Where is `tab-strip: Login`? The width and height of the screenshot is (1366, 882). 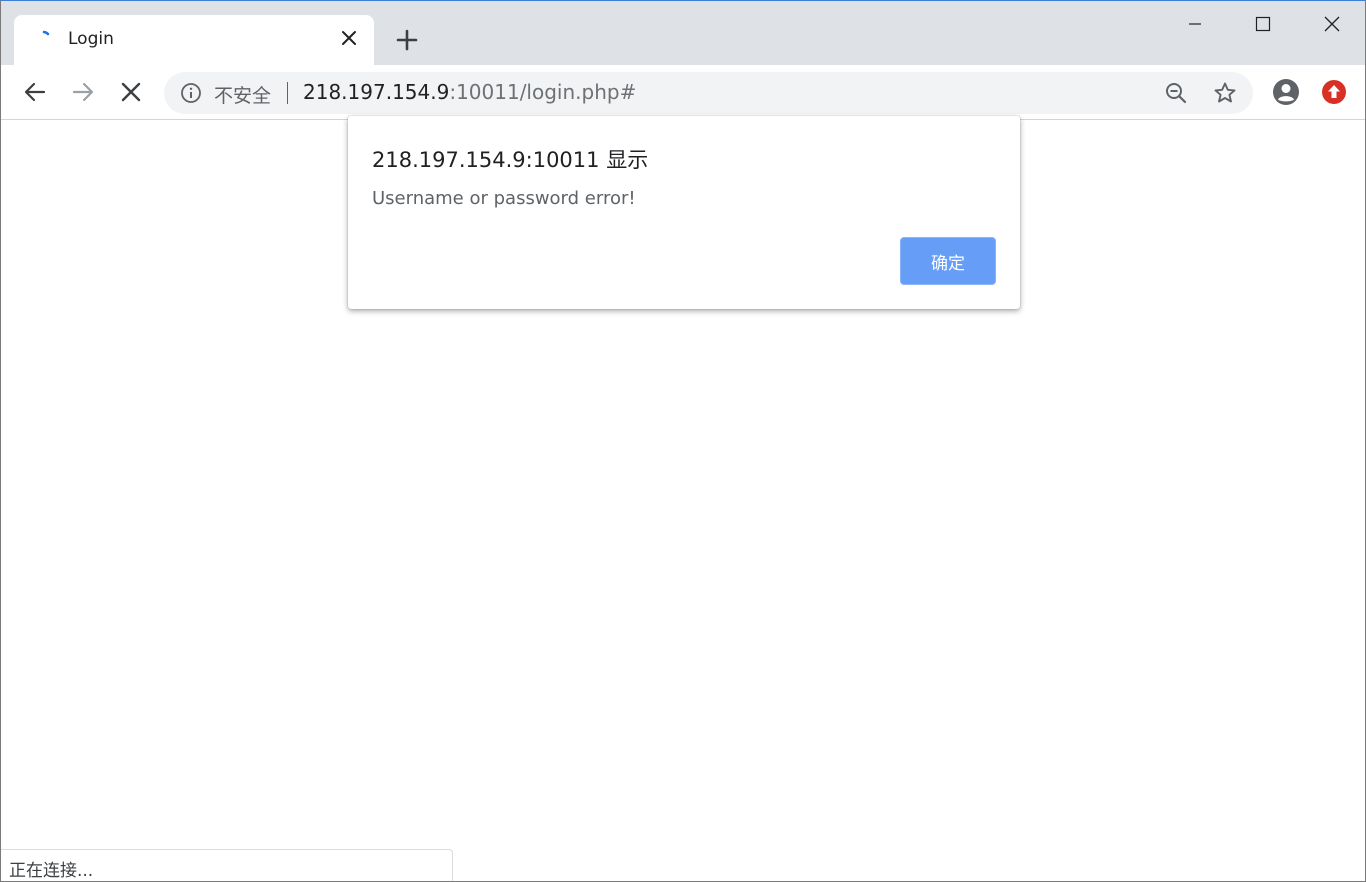
tab-strip: Login is located at coordinates (683, 33).